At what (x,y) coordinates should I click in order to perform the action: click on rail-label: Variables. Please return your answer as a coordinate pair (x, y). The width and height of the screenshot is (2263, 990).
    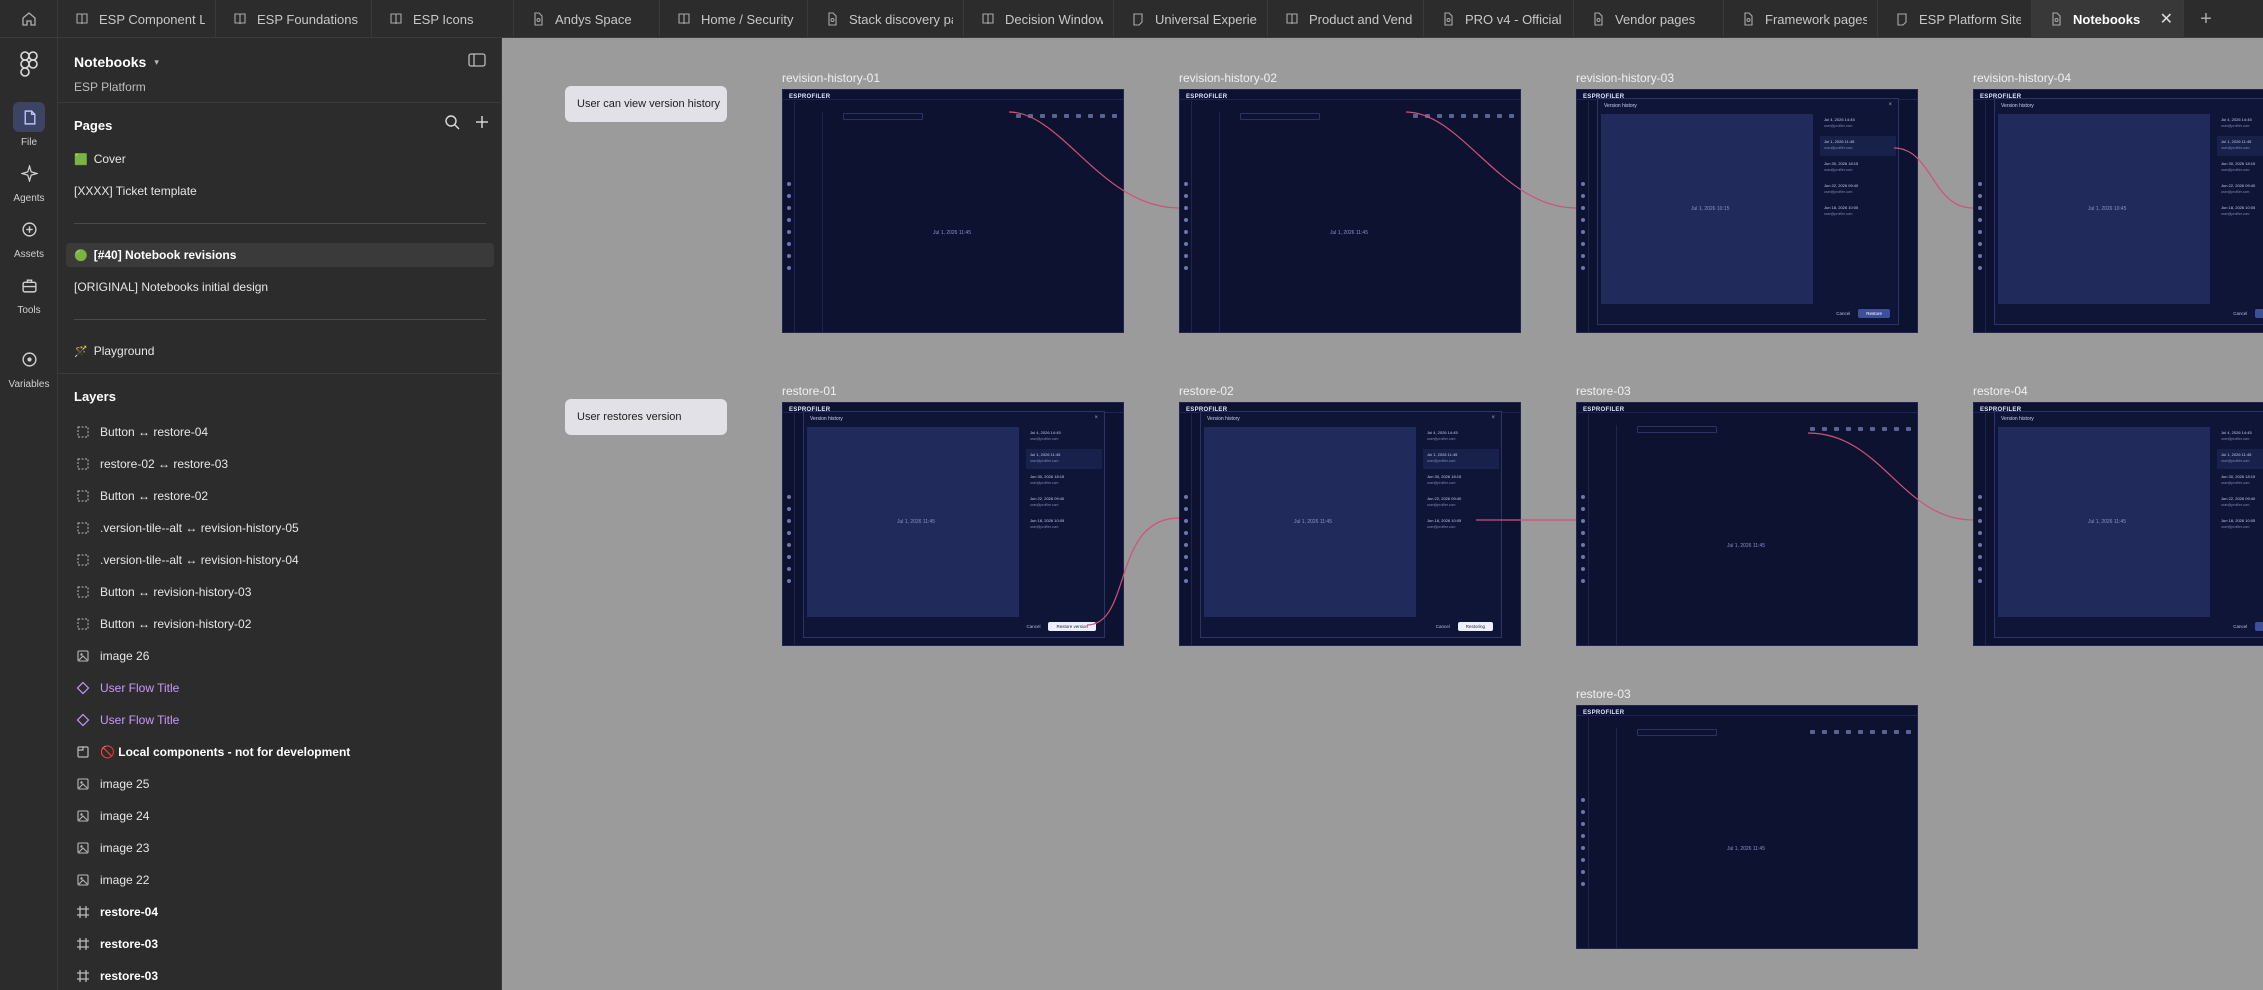
    Looking at the image, I should click on (29, 384).